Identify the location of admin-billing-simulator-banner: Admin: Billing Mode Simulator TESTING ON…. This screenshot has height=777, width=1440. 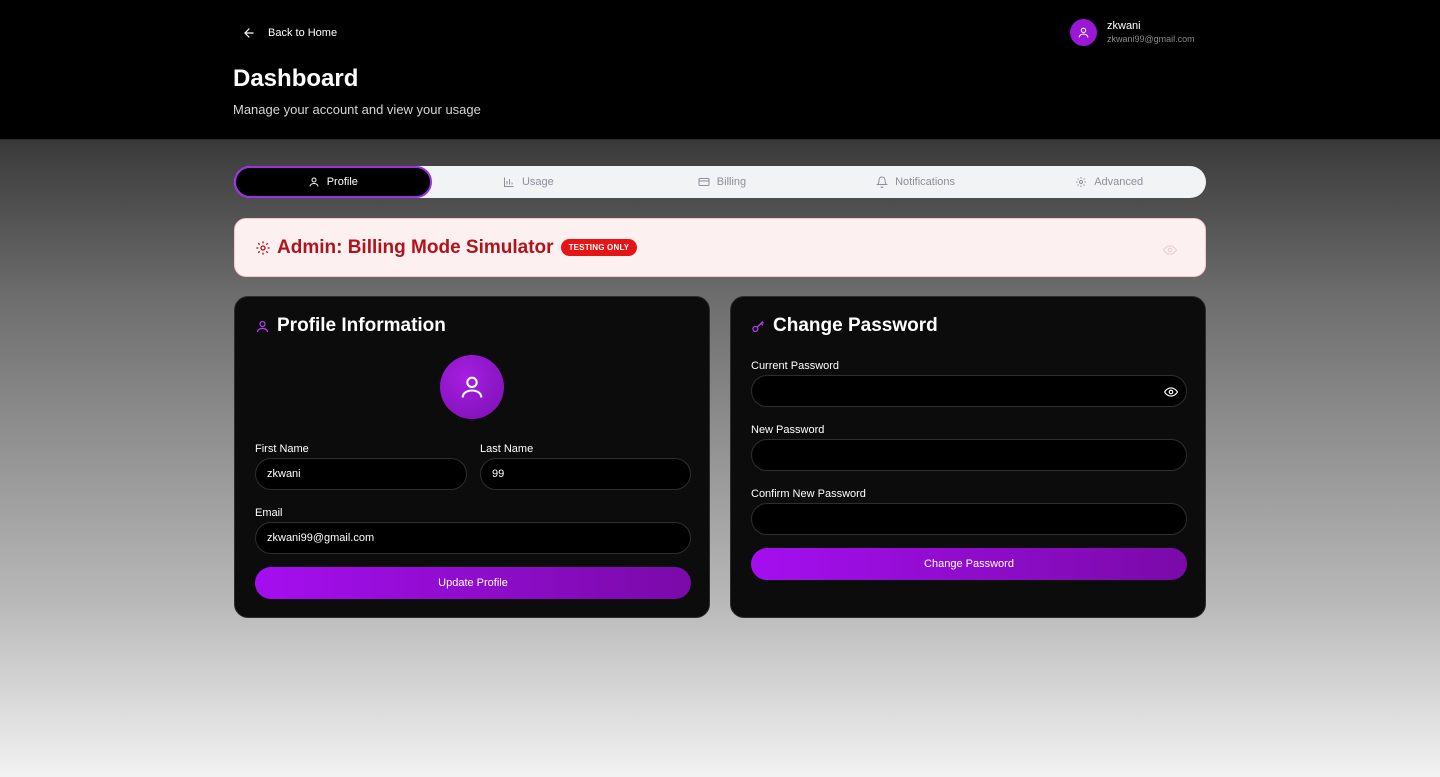
(720, 247).